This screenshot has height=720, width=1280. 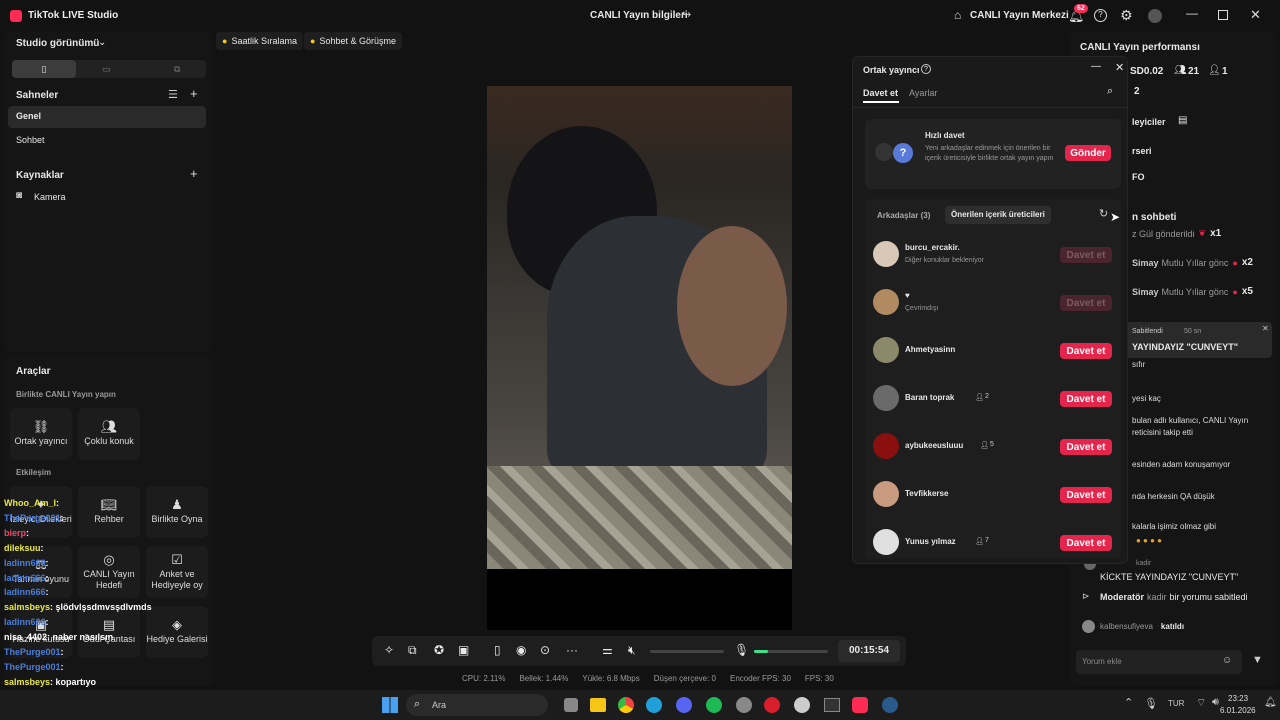 What do you see at coordinates (1149, 122) in the screenshot?
I see `viewers-tab: leyiciler` at bounding box center [1149, 122].